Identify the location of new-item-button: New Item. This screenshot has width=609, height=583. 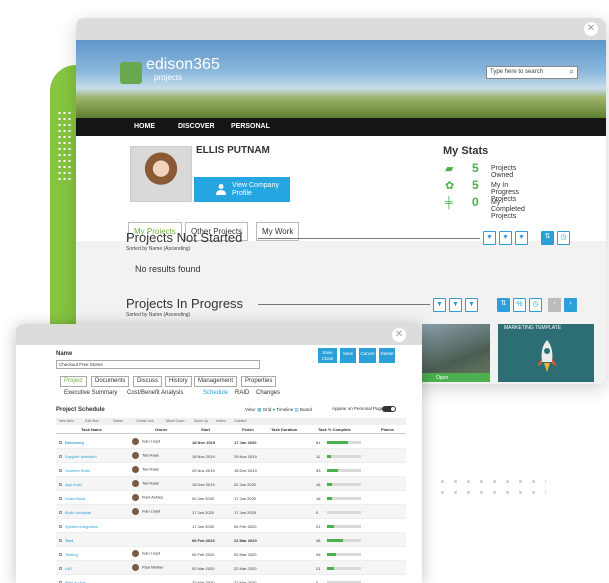
(66, 421).